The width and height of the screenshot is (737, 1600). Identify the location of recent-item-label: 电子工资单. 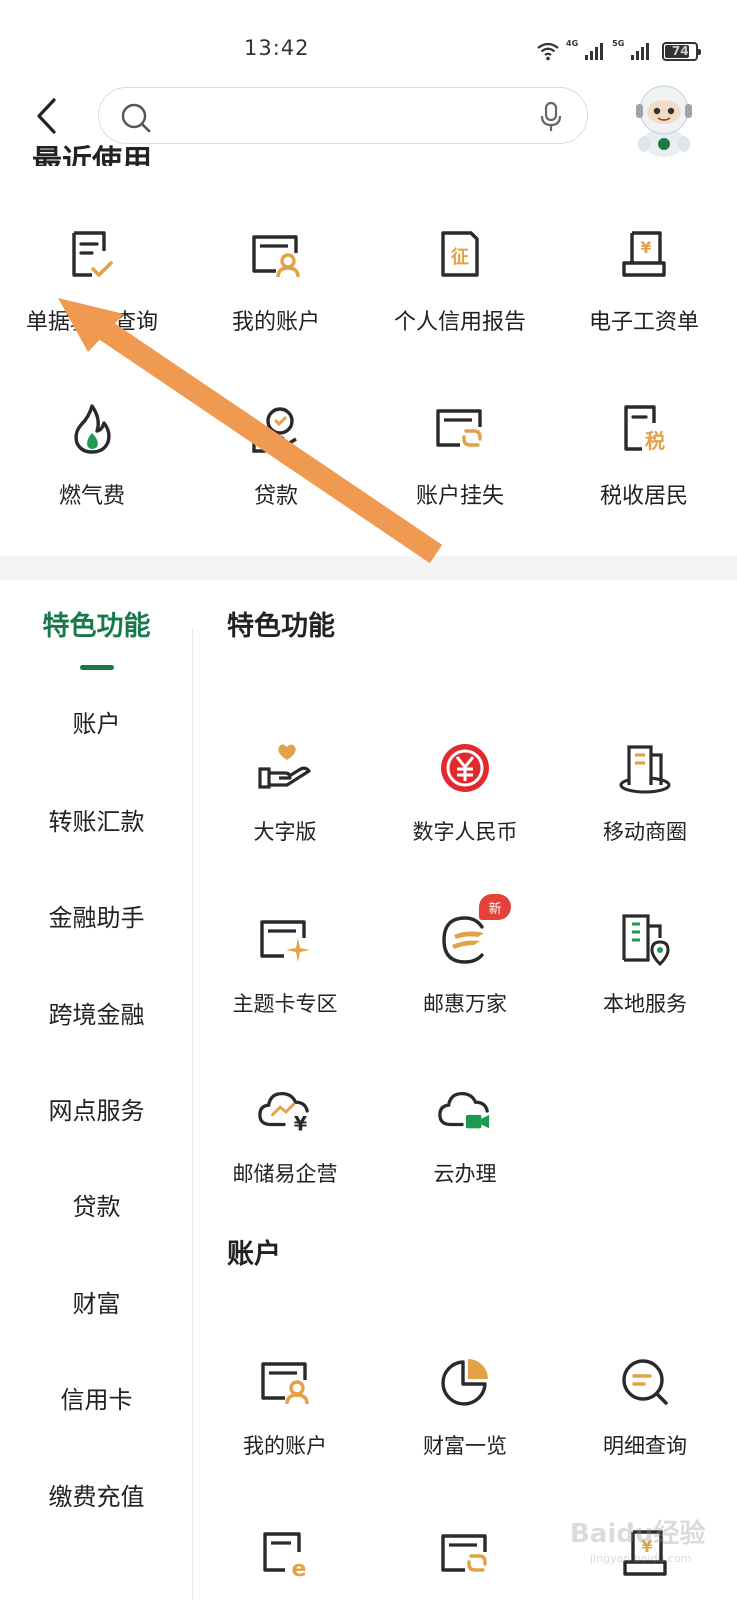
(643, 322).